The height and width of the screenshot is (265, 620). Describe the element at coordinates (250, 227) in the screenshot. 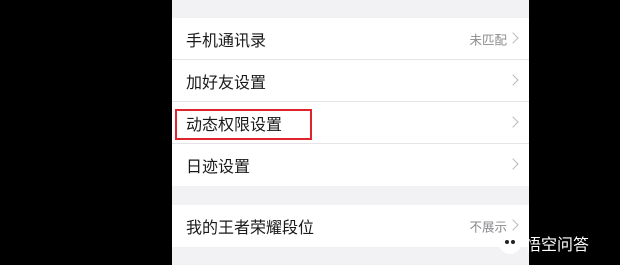

I see `row-label: 我的王者荣耀段位` at that location.